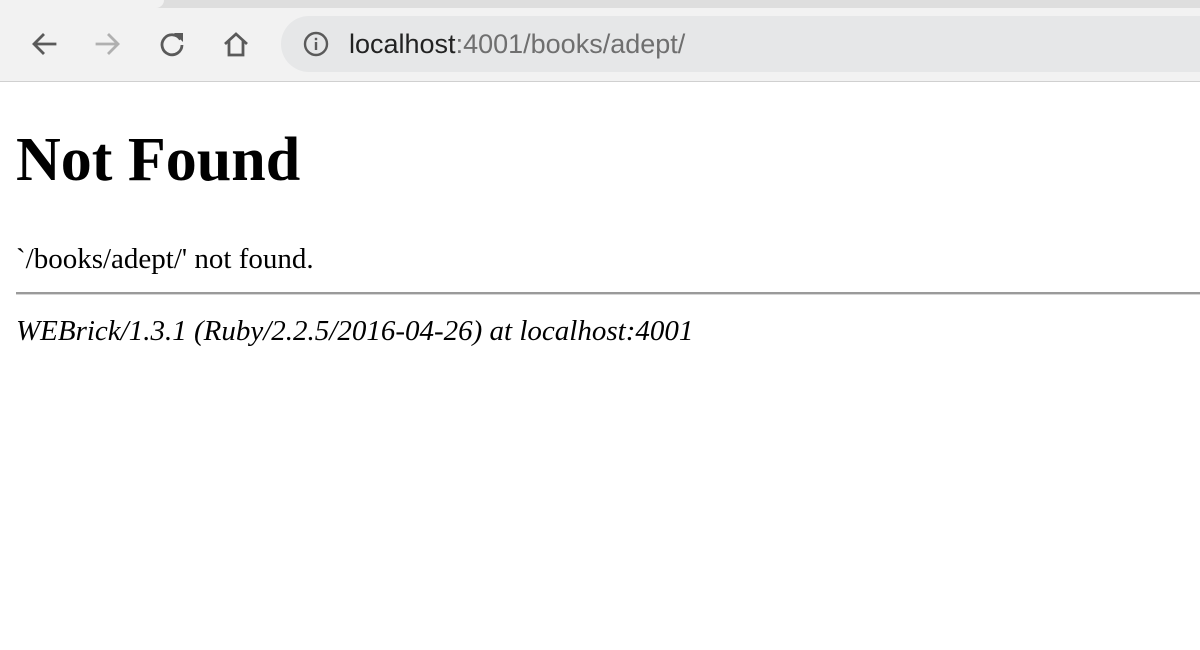  What do you see at coordinates (608, 293) in the screenshot?
I see `divider` at bounding box center [608, 293].